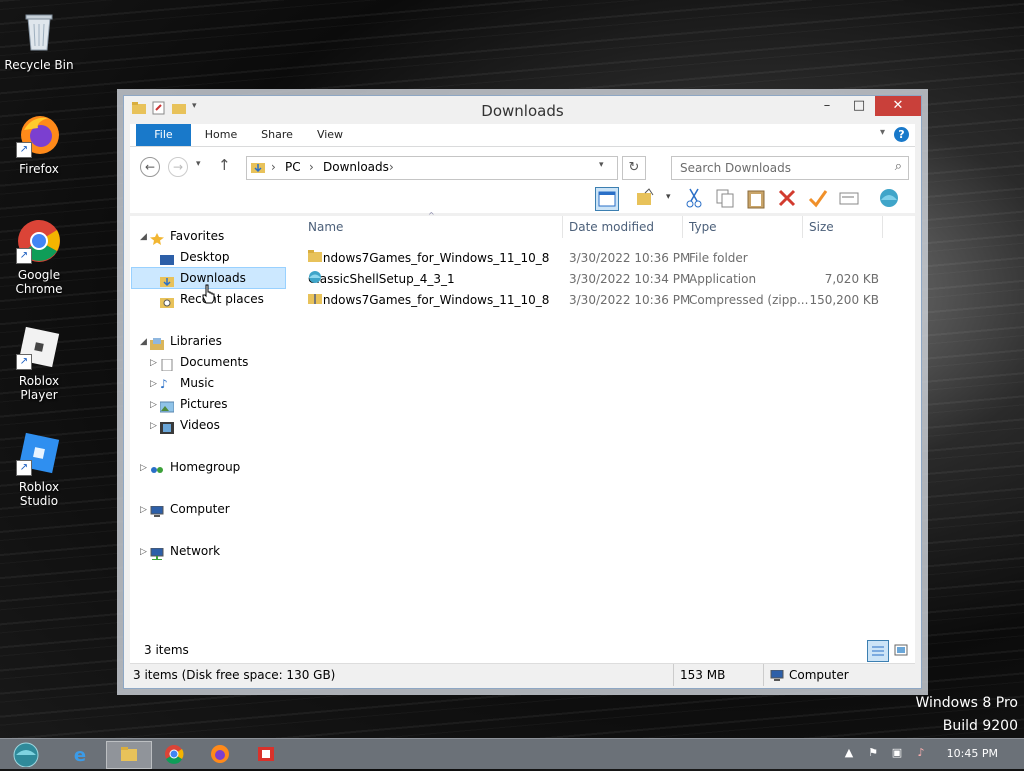 This screenshot has height=771, width=1024. What do you see at coordinates (921, 753) in the screenshot?
I see `volume-muted-icon: ♪` at bounding box center [921, 753].